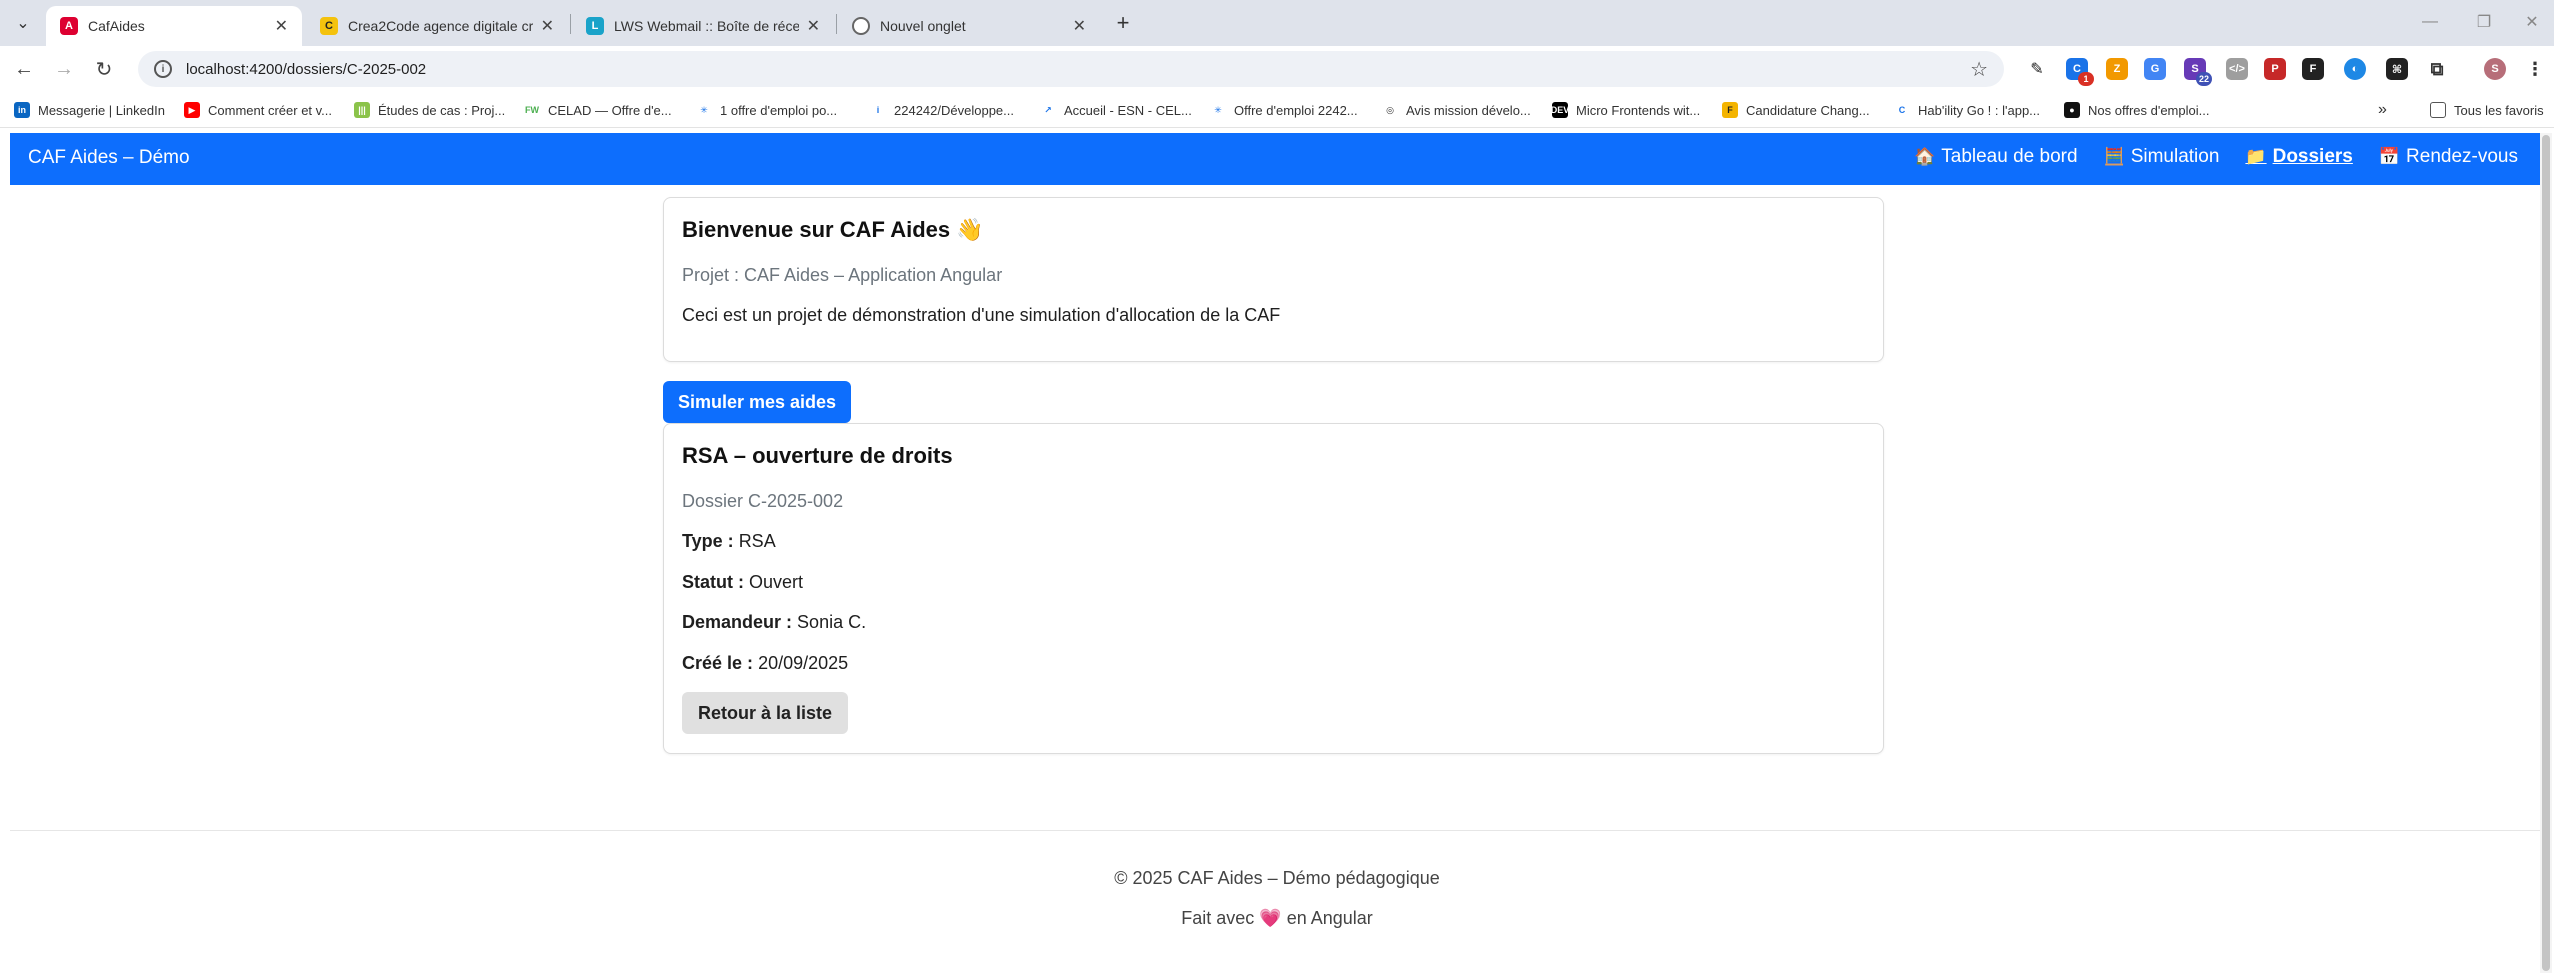 This screenshot has height=973, width=2554. What do you see at coordinates (765, 713) in the screenshot?
I see `back-to-list-button: Retour à la liste` at bounding box center [765, 713].